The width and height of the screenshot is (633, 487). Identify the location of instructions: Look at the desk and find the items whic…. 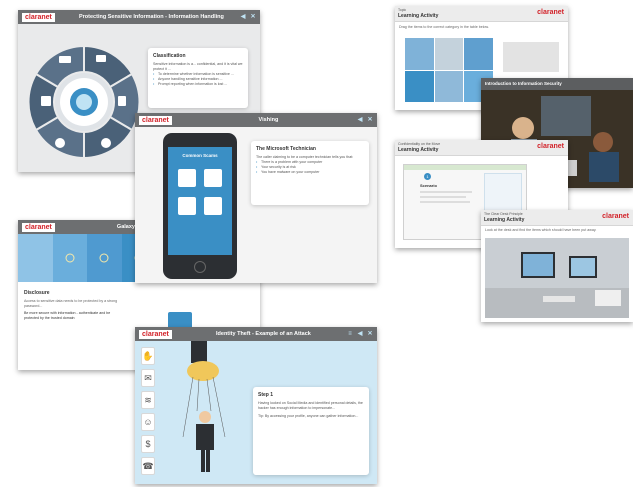
(541, 230).